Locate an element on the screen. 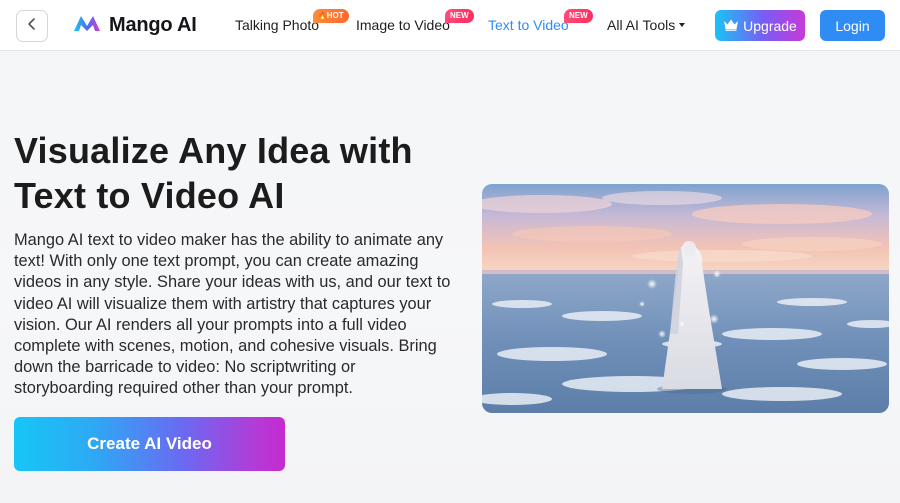 Image resolution: width=900 pixels, height=503 pixels. mango-logo-icon is located at coordinates (87, 25).